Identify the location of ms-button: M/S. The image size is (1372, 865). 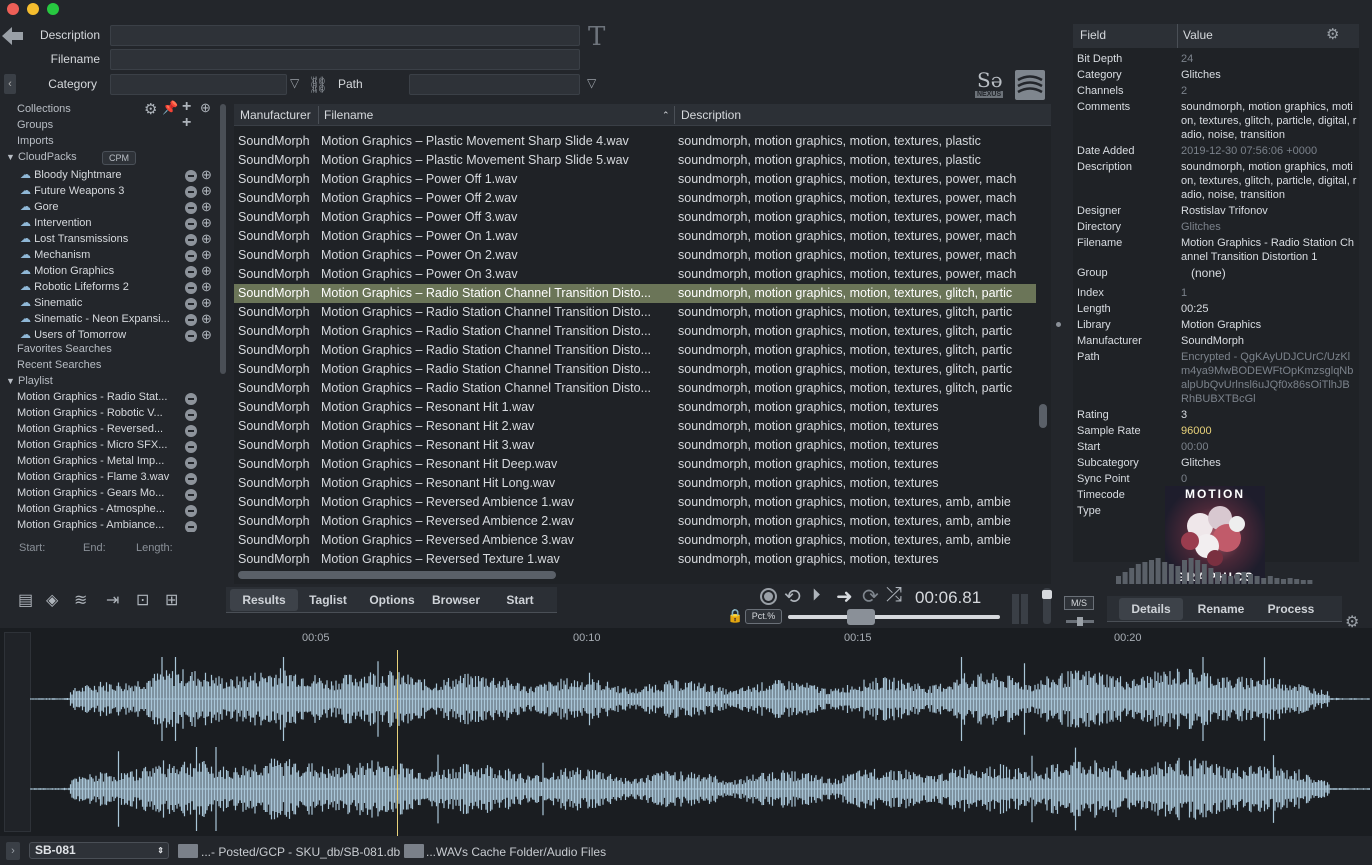
(1079, 603).